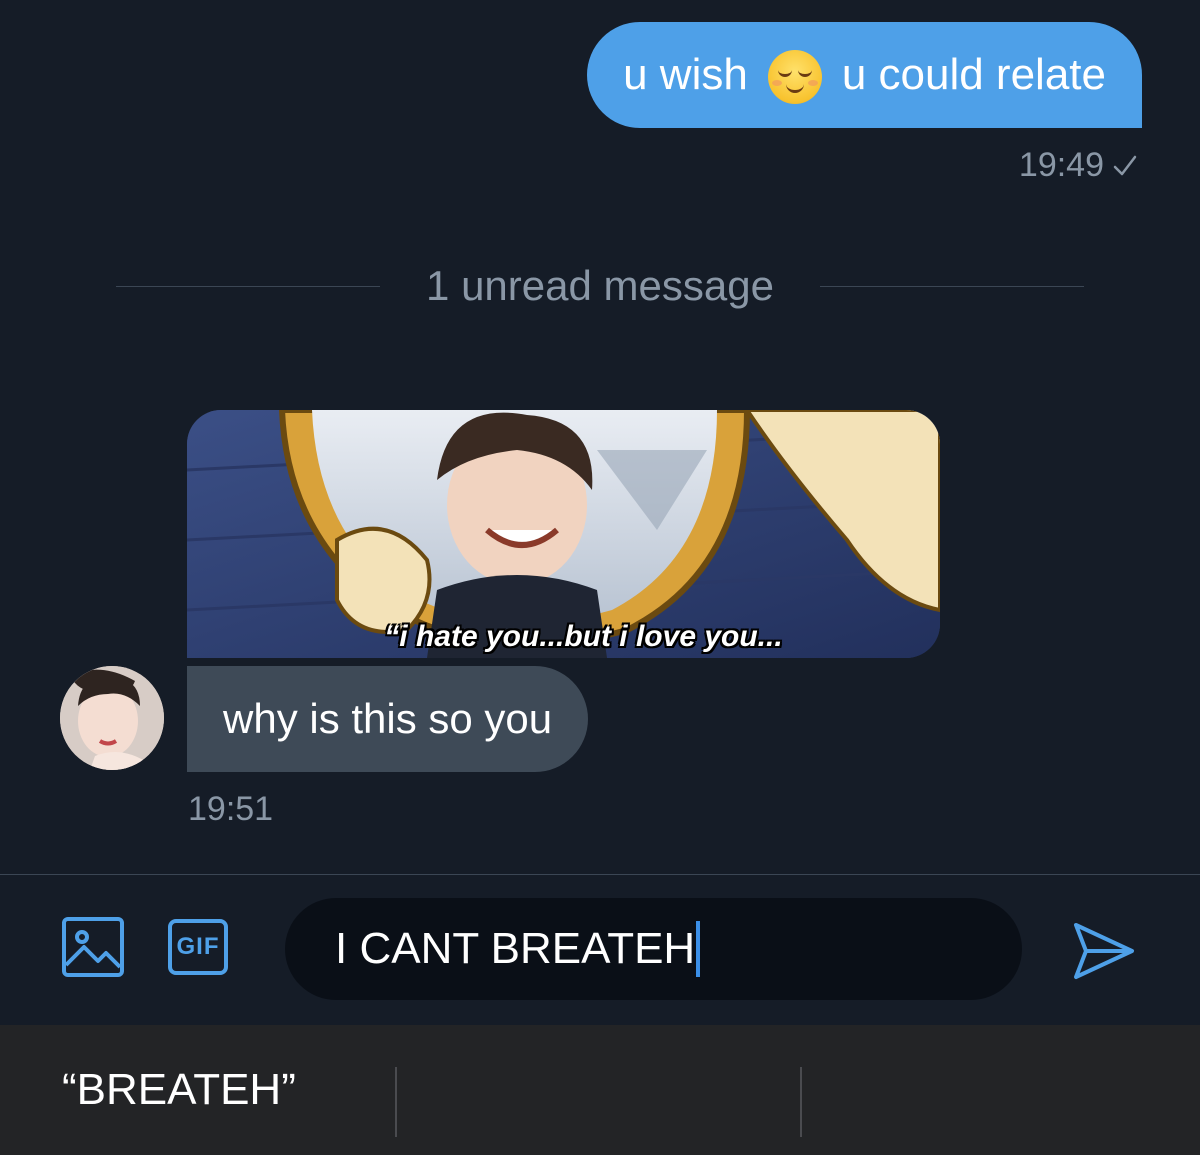 Image resolution: width=1200 pixels, height=1155 pixels. Describe the element at coordinates (248, 286) in the screenshot. I see `divider-line-left` at that location.